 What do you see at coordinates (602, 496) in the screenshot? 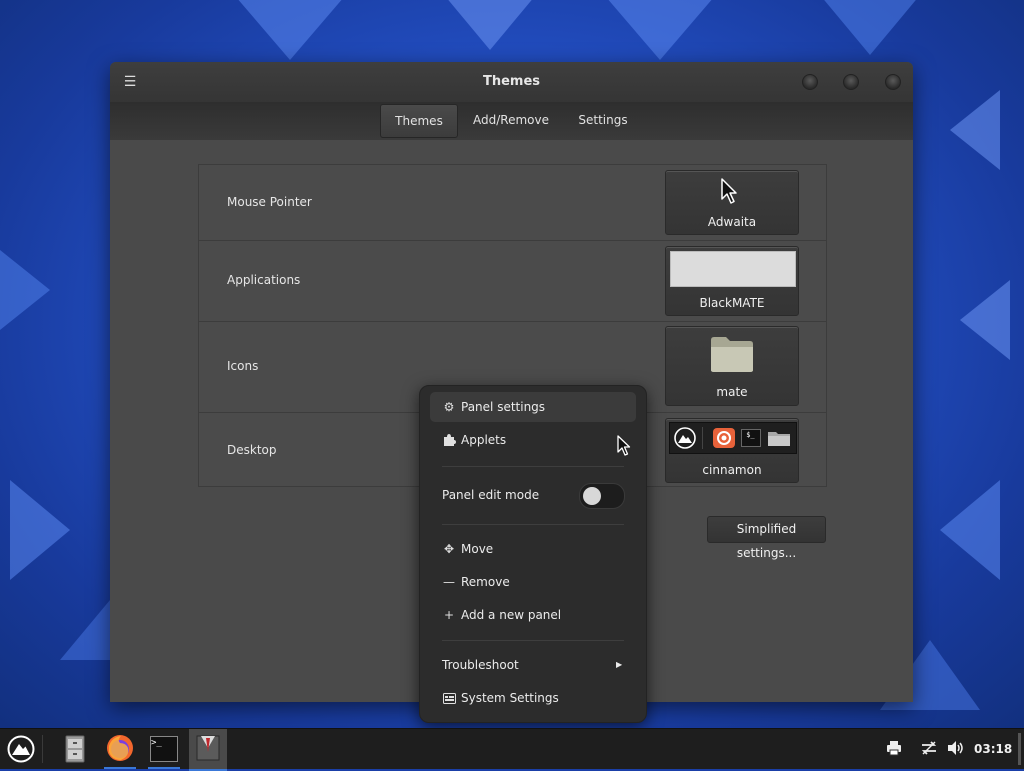
I see `panel-edit-mode-toggle` at bounding box center [602, 496].